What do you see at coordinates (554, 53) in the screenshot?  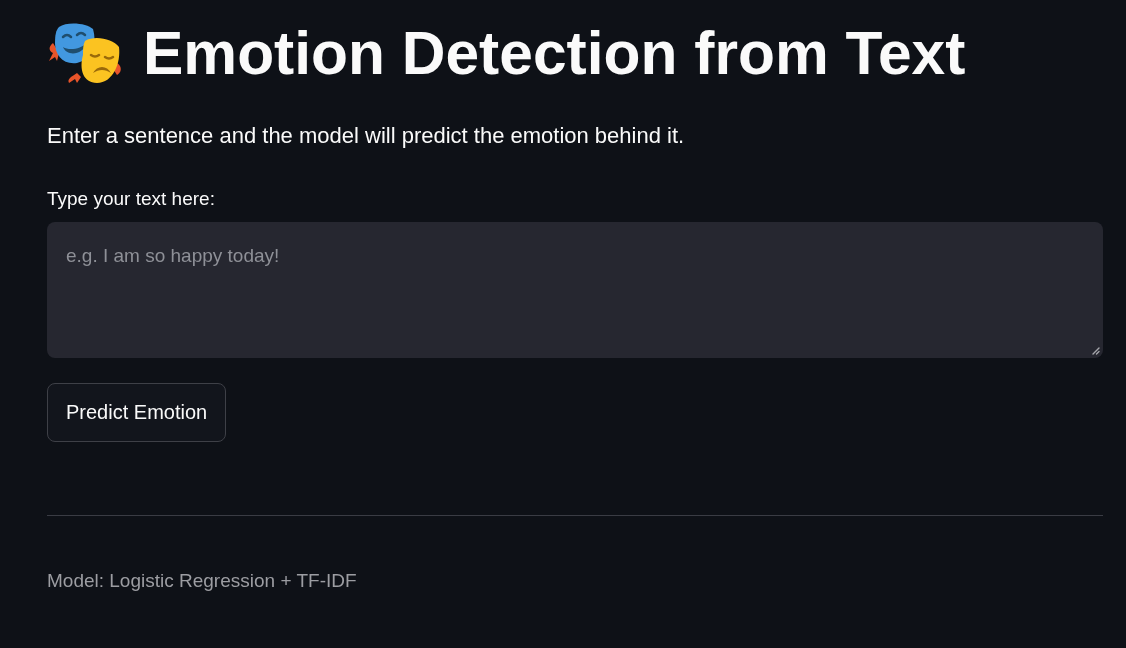 I see `page-title: Emotion Detection from Text` at bounding box center [554, 53].